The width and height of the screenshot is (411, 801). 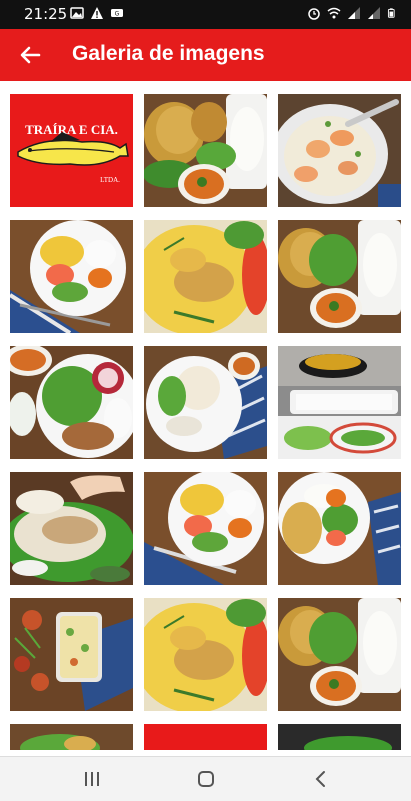 What do you see at coordinates (339, 276) in the screenshot?
I see `gallery-image-rice-fried-fish-salad` at bounding box center [339, 276].